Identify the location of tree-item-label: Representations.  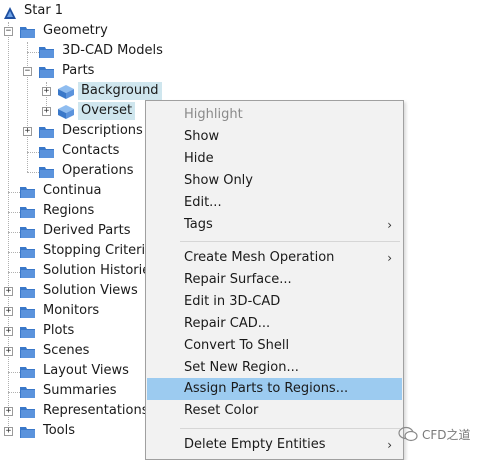
(96, 410).